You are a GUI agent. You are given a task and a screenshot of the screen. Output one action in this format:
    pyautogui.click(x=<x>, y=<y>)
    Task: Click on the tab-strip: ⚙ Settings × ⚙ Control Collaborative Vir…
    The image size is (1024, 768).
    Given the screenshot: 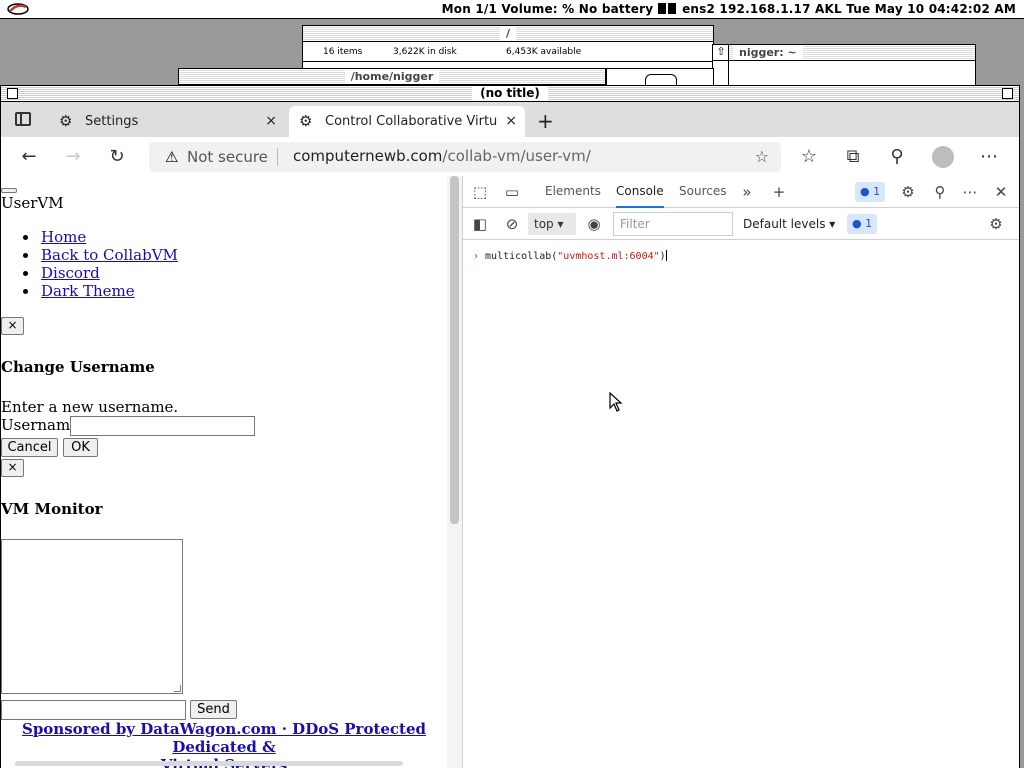 What is the action you would take?
    pyautogui.click(x=510, y=119)
    